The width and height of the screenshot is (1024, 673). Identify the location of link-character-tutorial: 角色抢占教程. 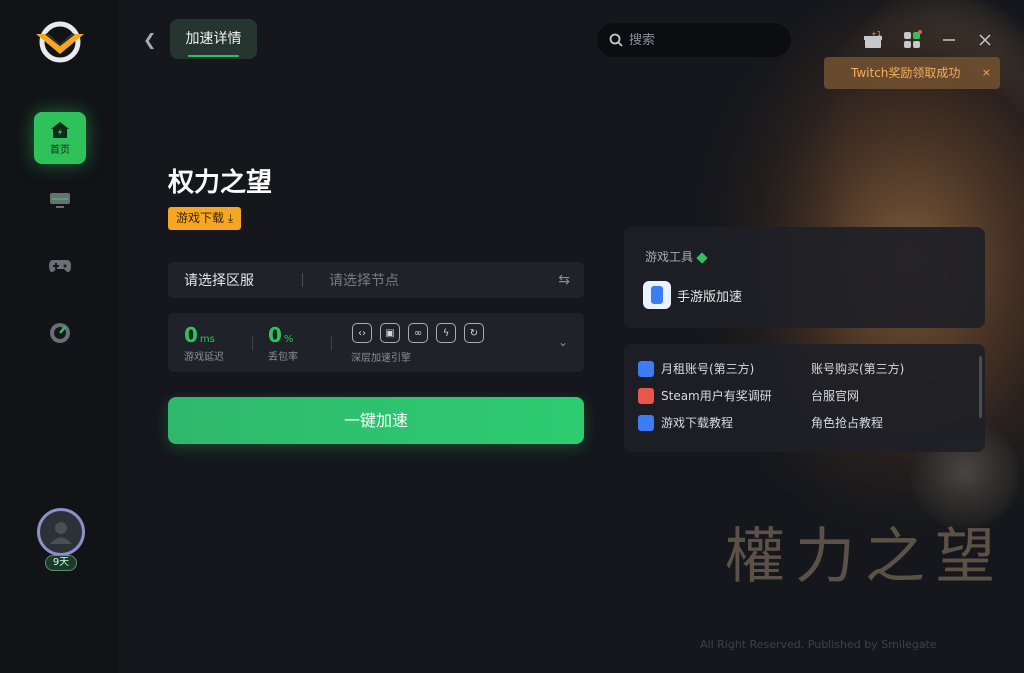
(847, 422).